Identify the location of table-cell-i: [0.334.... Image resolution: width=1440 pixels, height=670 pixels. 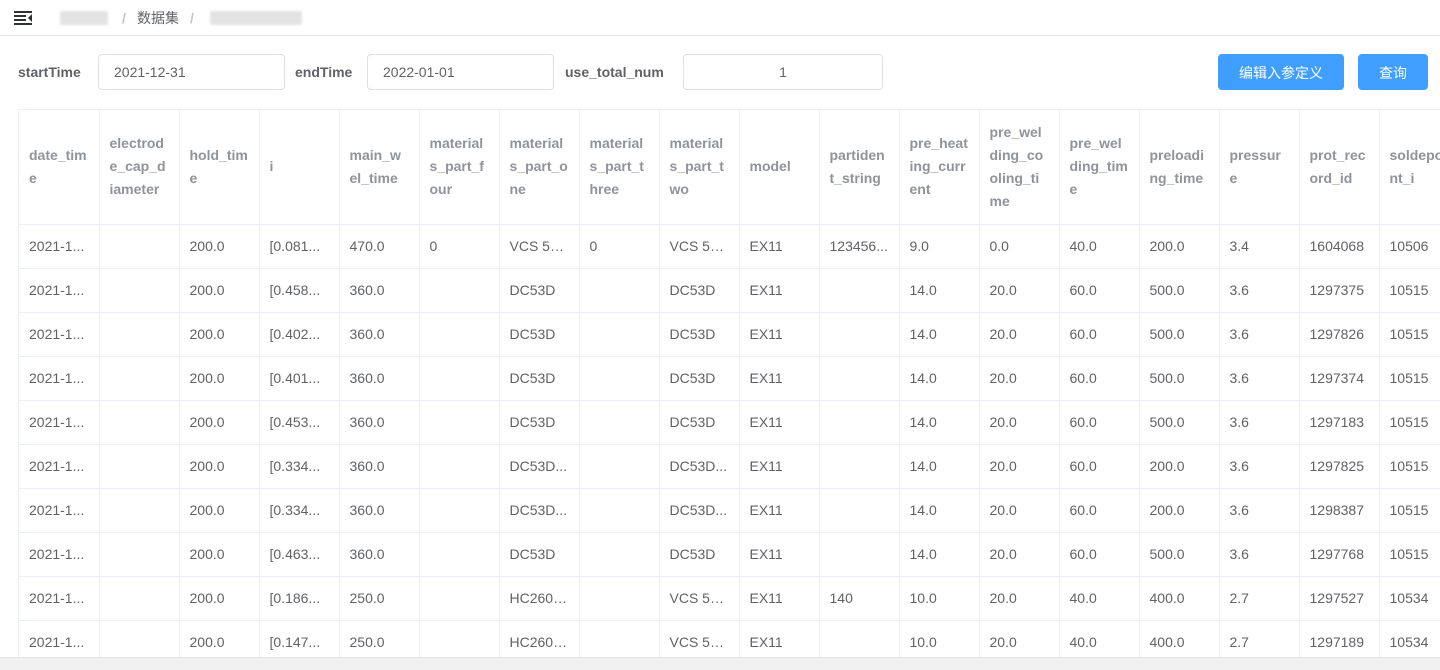
(299, 466).